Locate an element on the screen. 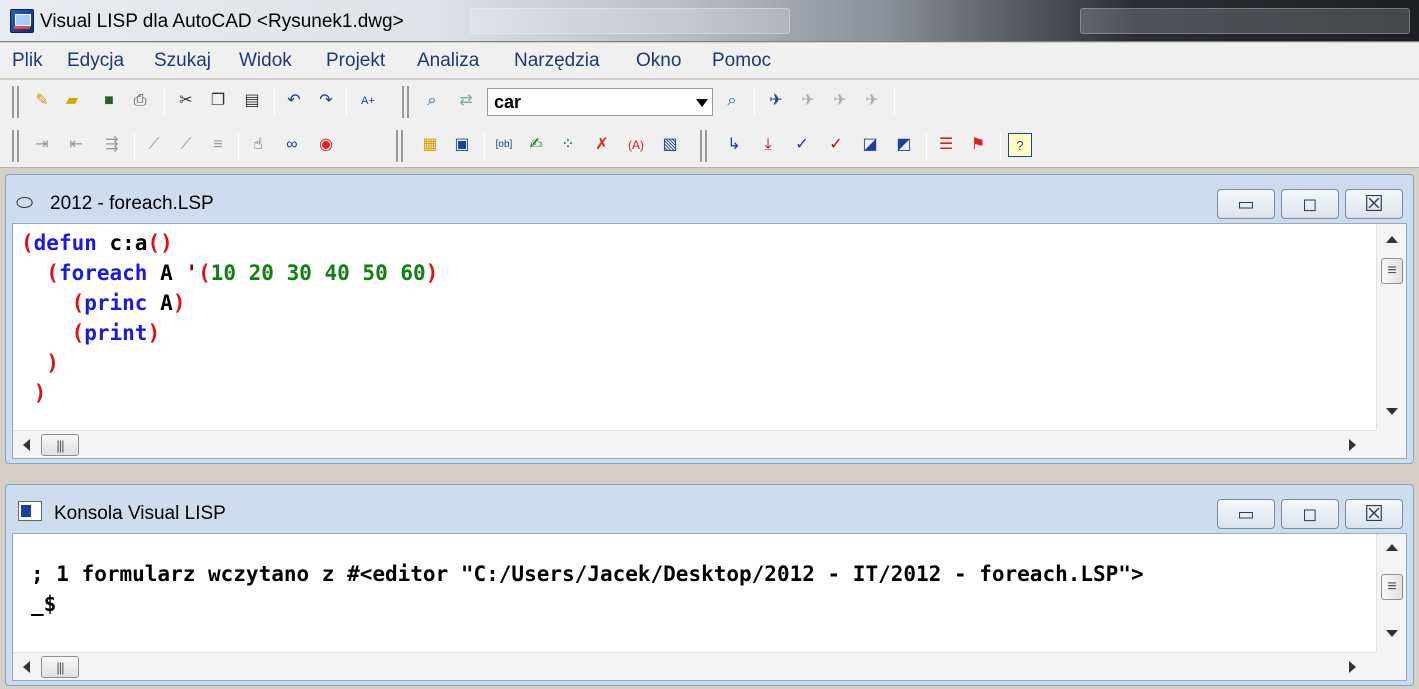 The image size is (1419, 689). find-toolbar-icon: ⌕ is located at coordinates (732, 101).